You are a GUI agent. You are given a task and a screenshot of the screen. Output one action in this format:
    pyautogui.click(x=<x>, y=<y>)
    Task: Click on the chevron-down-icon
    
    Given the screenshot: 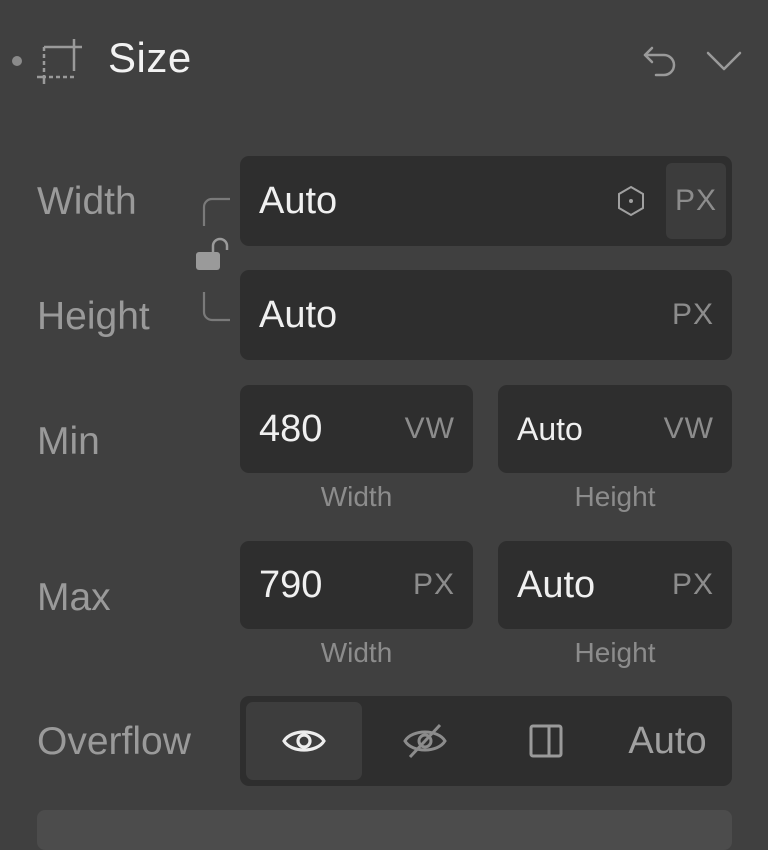 What is the action you would take?
    pyautogui.click(x=724, y=60)
    